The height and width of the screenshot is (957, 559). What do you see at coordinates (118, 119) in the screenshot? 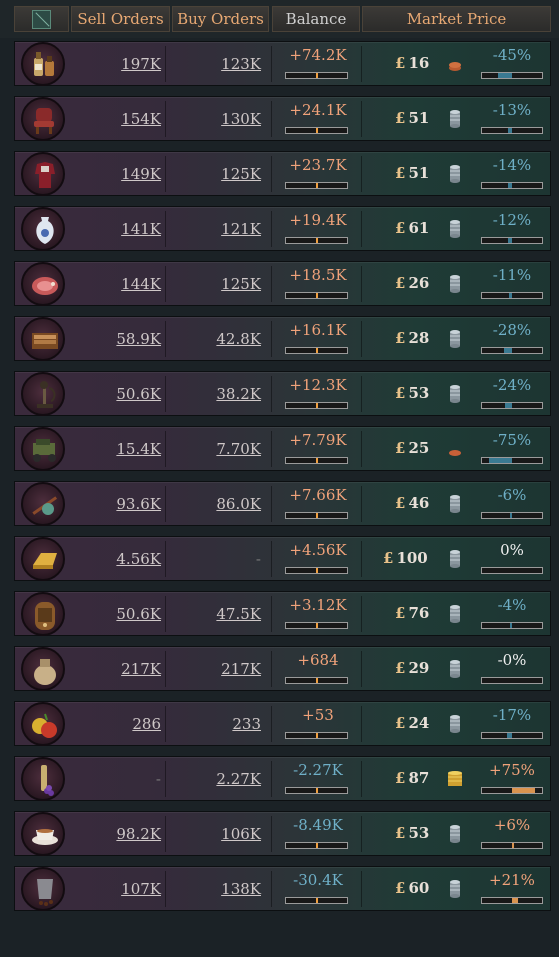
I see `sell-orders-value: 154K` at bounding box center [118, 119].